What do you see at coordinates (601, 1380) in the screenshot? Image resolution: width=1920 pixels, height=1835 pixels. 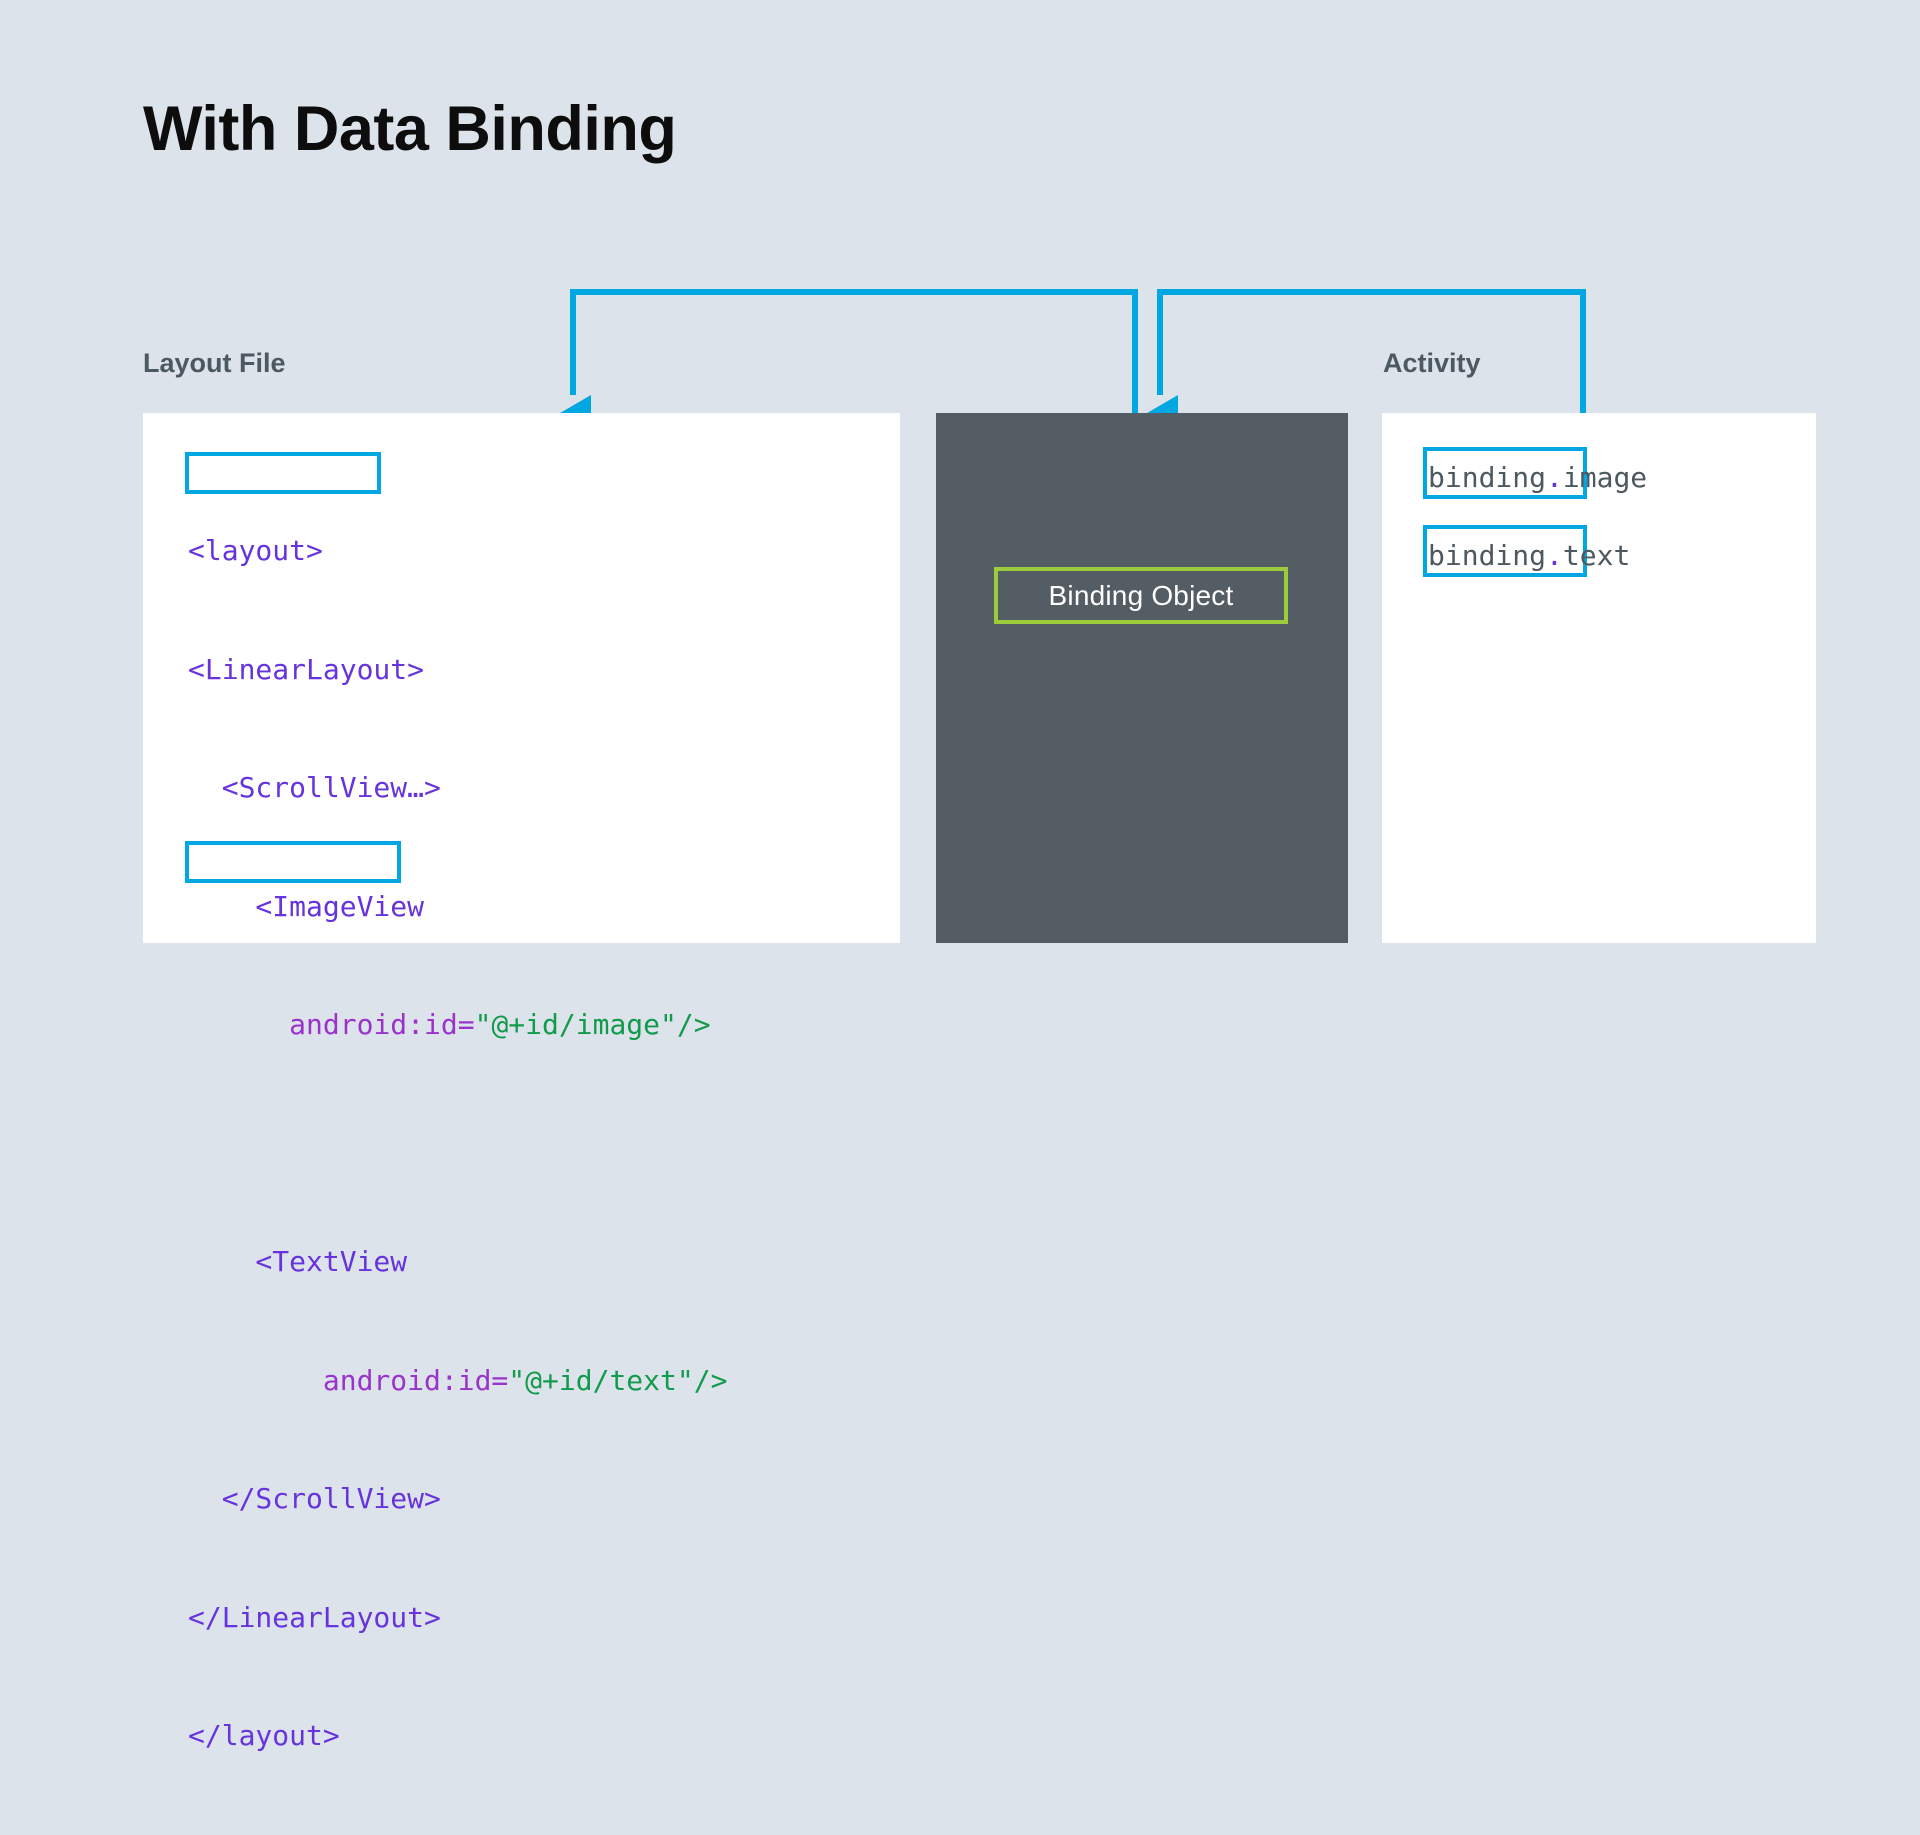 I see `code-token-string: "@+id/text"` at bounding box center [601, 1380].